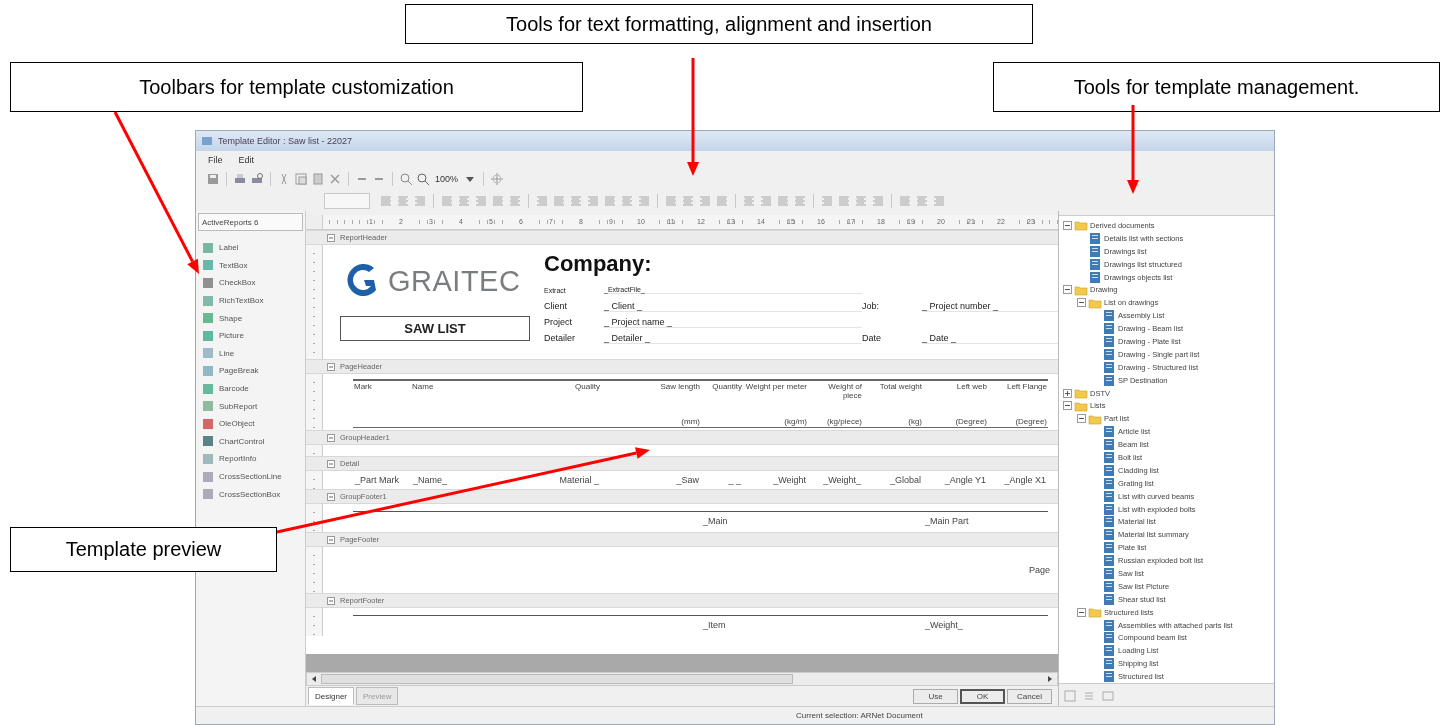  I want to click on toolbox-item: CrossSectionBox, so click(250, 494).